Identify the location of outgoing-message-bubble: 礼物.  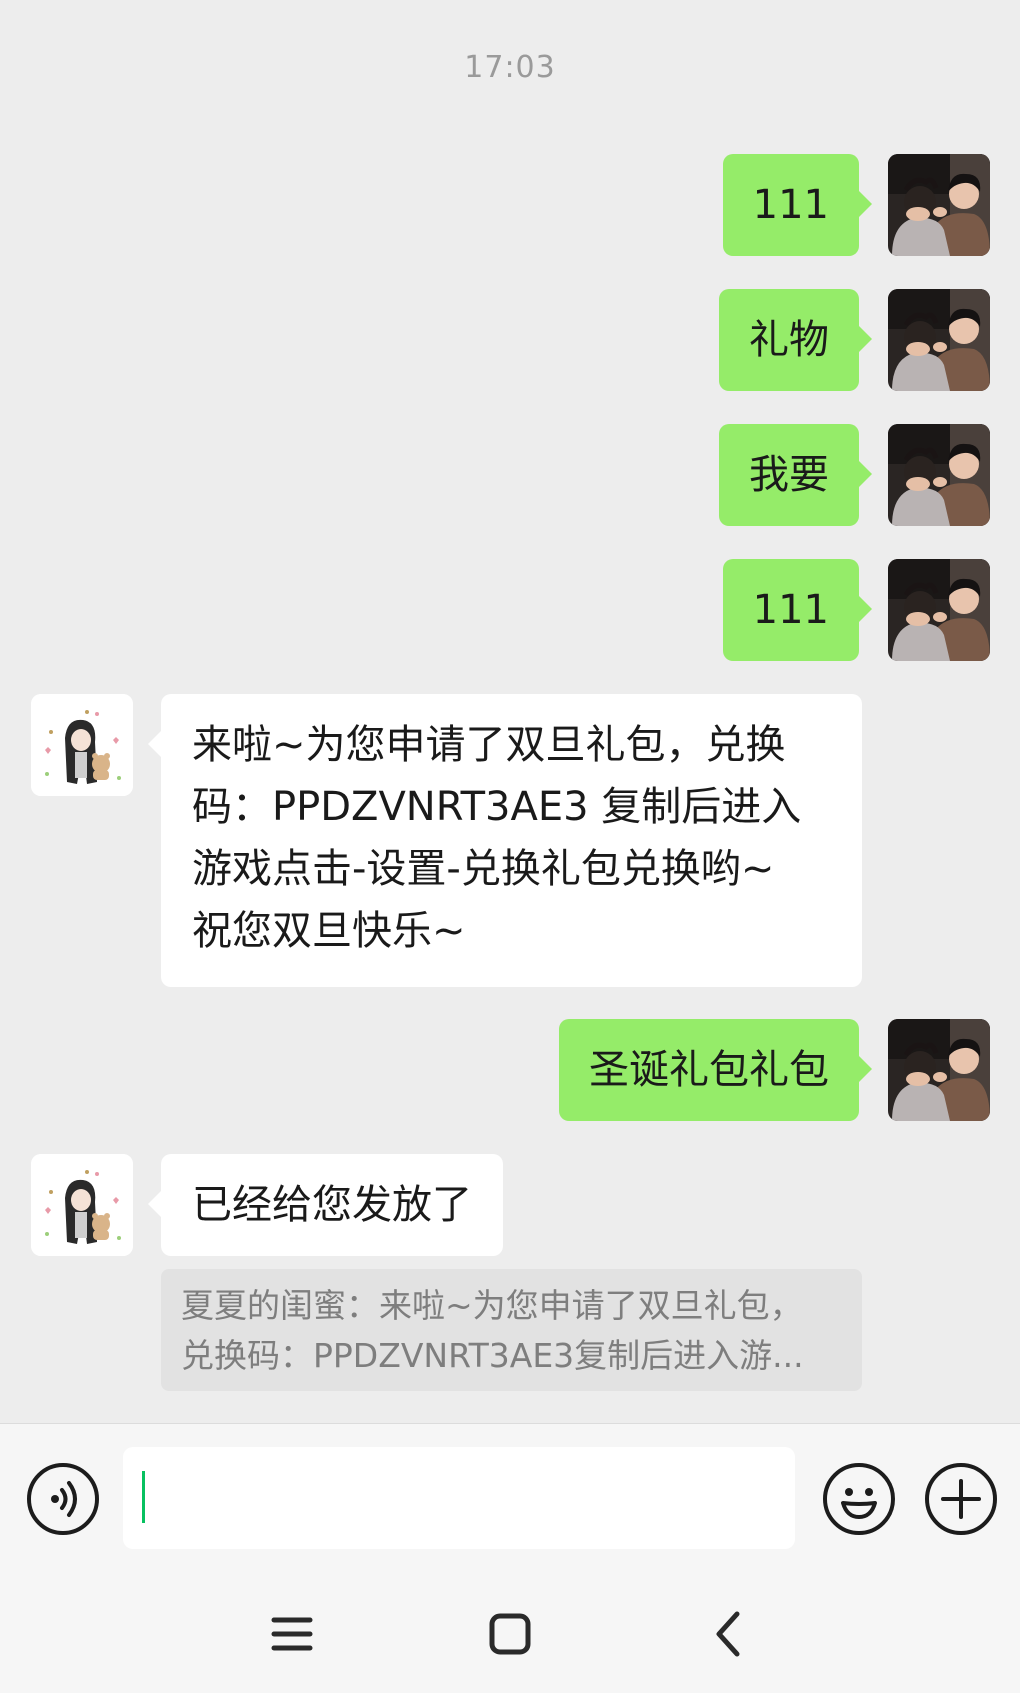
(795, 340).